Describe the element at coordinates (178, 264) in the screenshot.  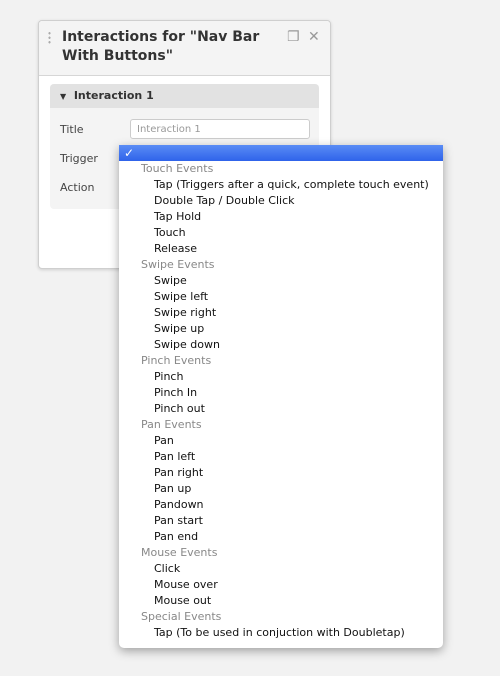
I see `dropdown-group-label: Swipe Events` at that location.